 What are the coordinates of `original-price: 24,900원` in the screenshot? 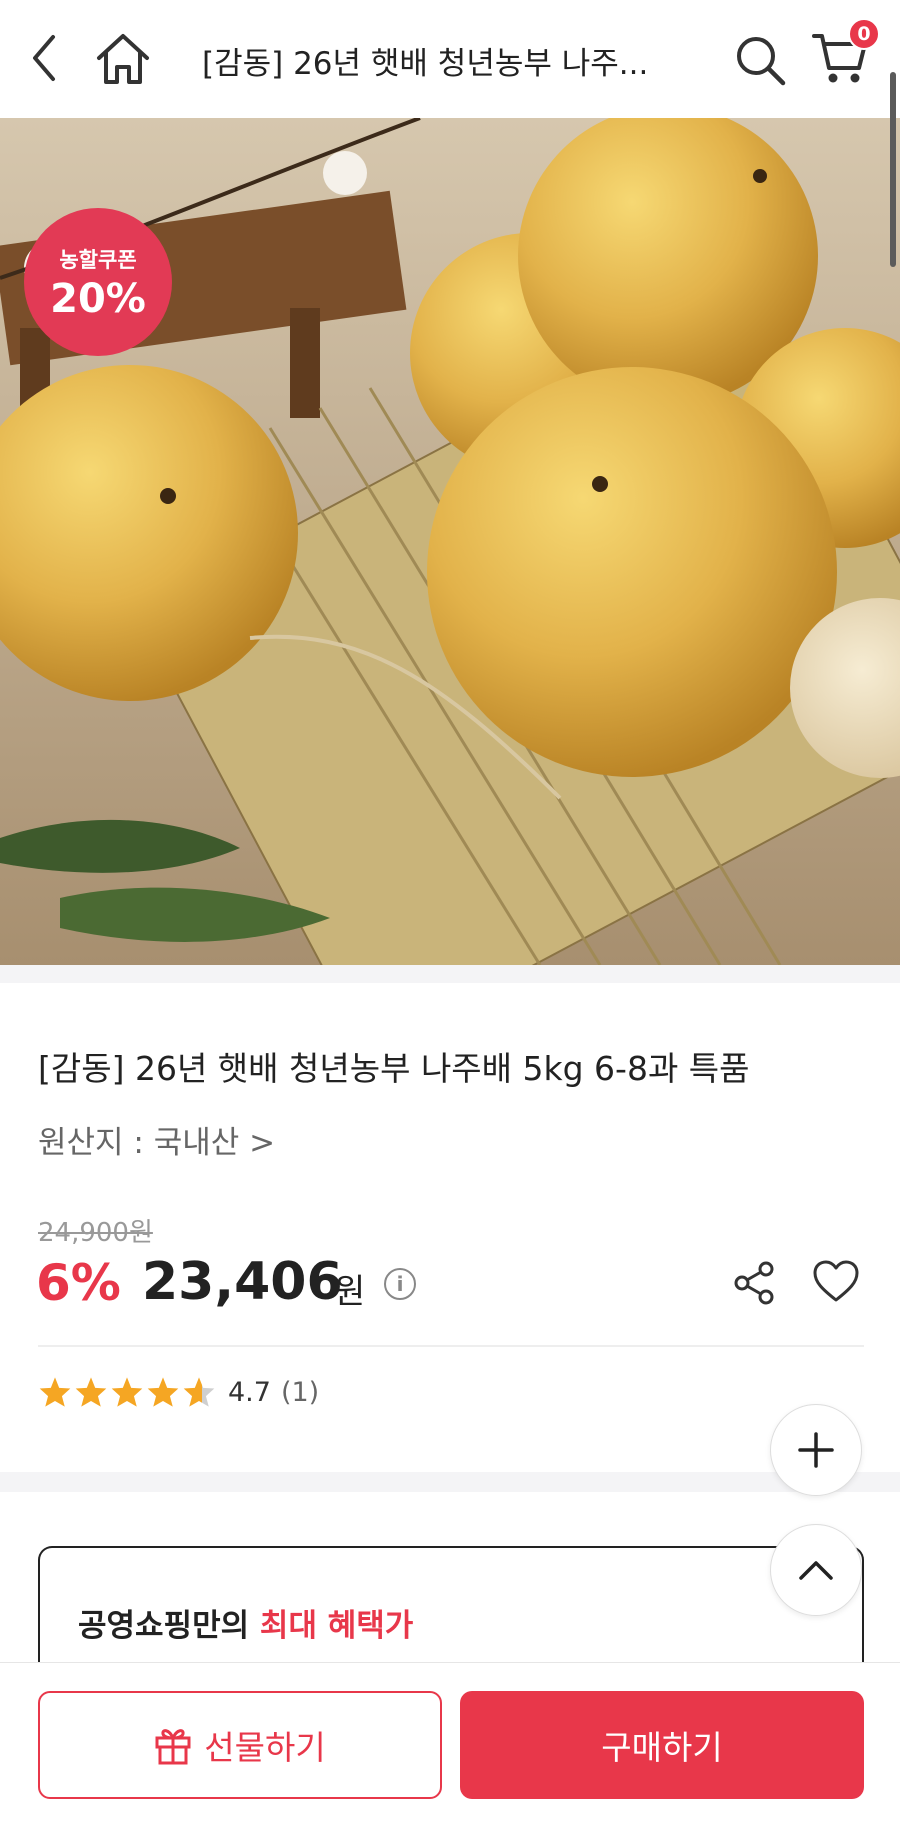 It's located at (95, 1233).